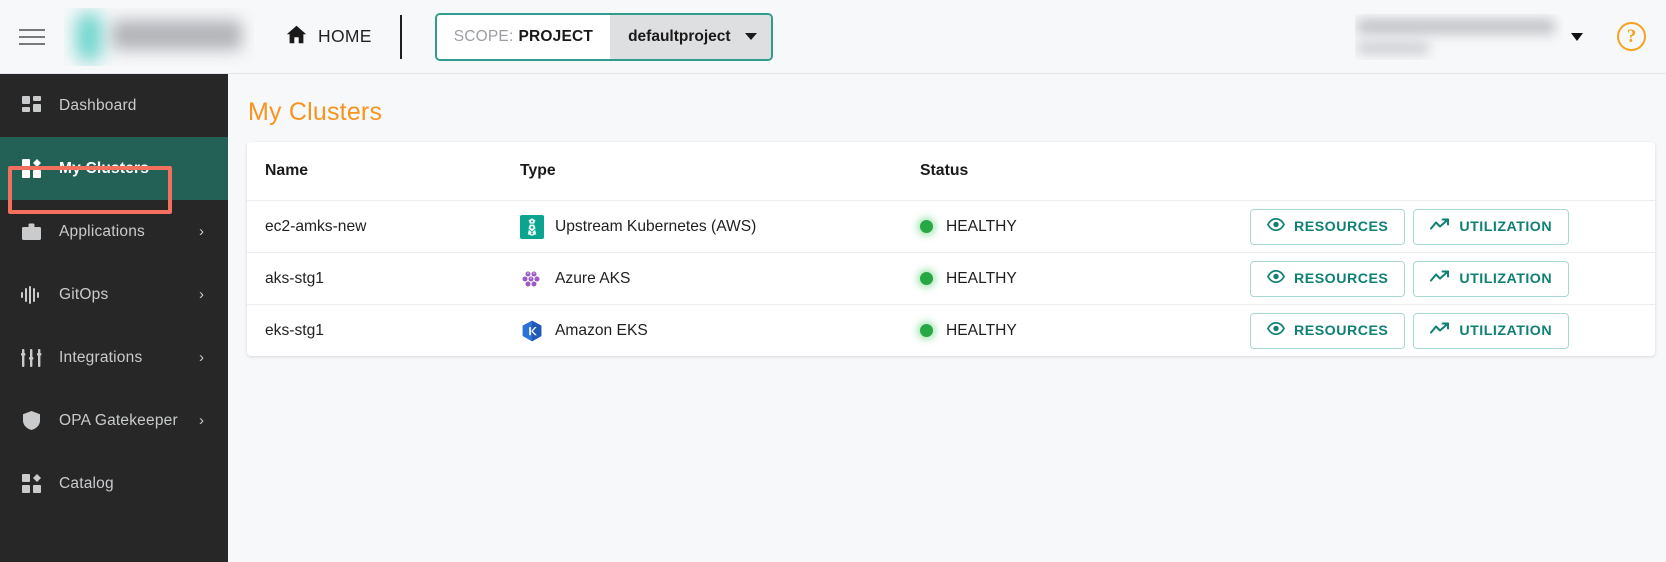 The image size is (1666, 562). Describe the element at coordinates (102, 231) in the screenshot. I see `sidebar-item-label: Applications` at that location.